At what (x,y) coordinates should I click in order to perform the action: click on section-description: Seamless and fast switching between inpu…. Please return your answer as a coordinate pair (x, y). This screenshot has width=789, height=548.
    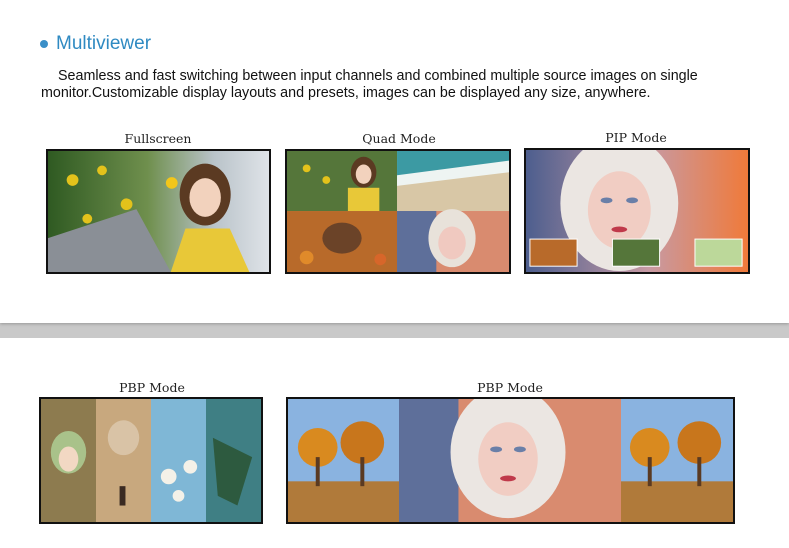
    Looking at the image, I should click on (369, 84).